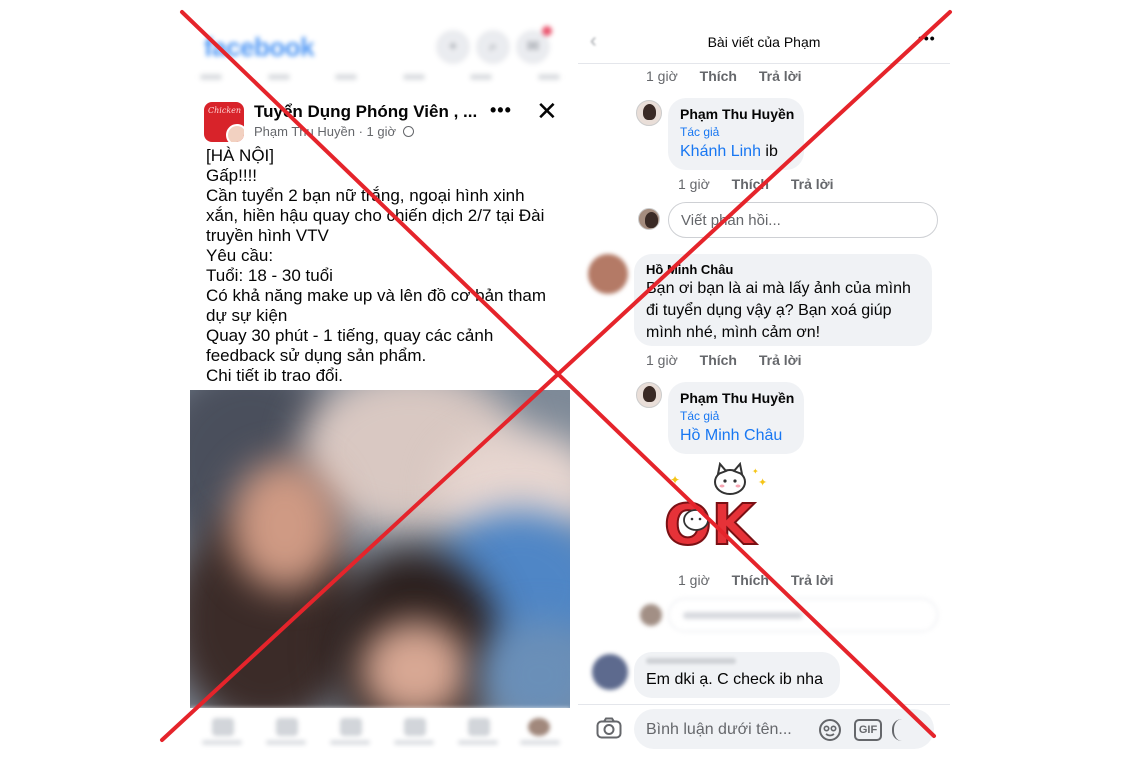 This screenshot has height=762, width=1144. Describe the element at coordinates (803, 615) in the screenshot. I see `blurred-reply-input` at that location.